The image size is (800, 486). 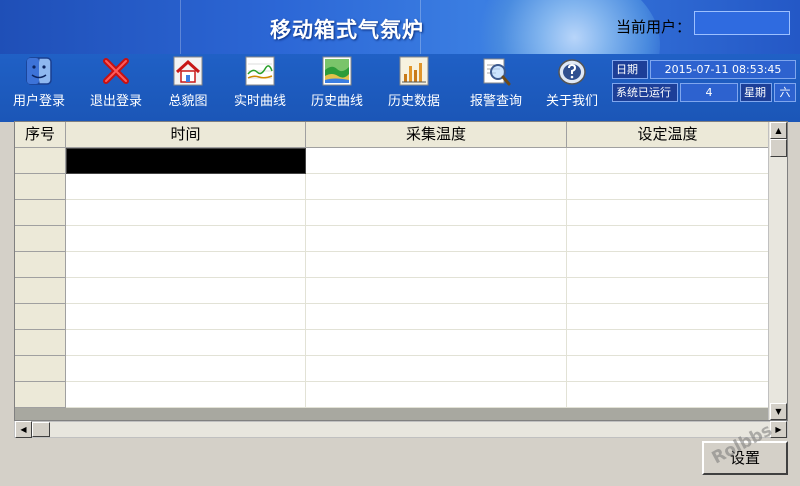 I want to click on logout-button: 退出登录, so click(x=116, y=84).